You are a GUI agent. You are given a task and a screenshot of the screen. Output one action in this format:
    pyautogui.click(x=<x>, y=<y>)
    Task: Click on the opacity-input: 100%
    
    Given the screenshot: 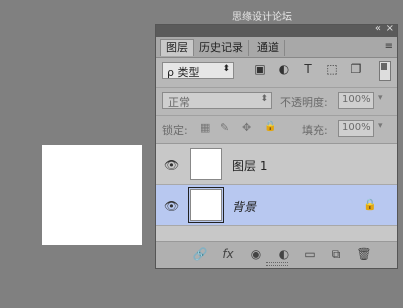 What is the action you would take?
    pyautogui.click(x=356, y=100)
    